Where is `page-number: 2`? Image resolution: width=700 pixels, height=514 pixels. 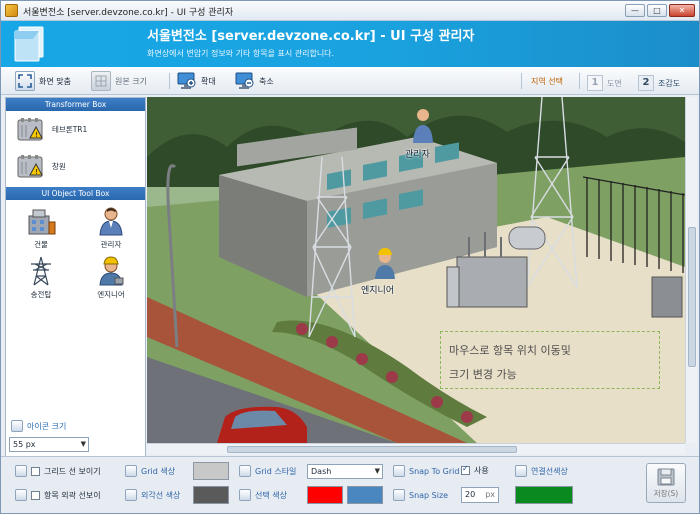
page-number: 2 is located at coordinates (646, 83).